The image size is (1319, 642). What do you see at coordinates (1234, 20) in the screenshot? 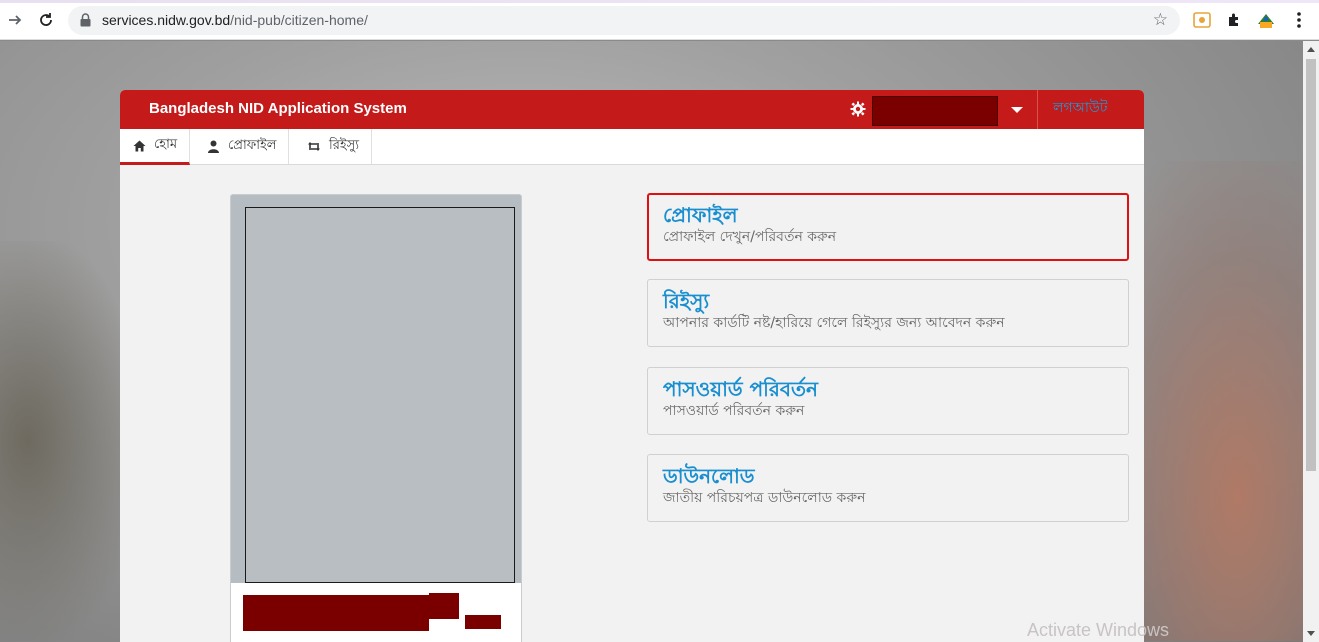
I see `extensions-puzzle-icon` at bounding box center [1234, 20].